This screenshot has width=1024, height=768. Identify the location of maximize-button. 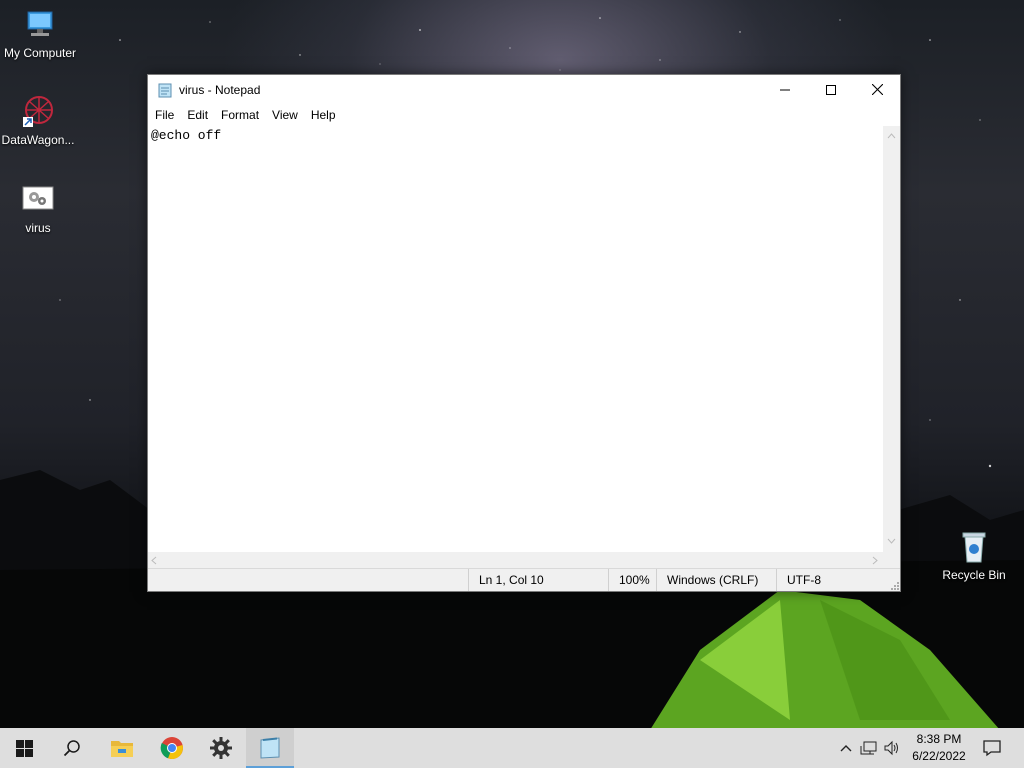
(831, 89).